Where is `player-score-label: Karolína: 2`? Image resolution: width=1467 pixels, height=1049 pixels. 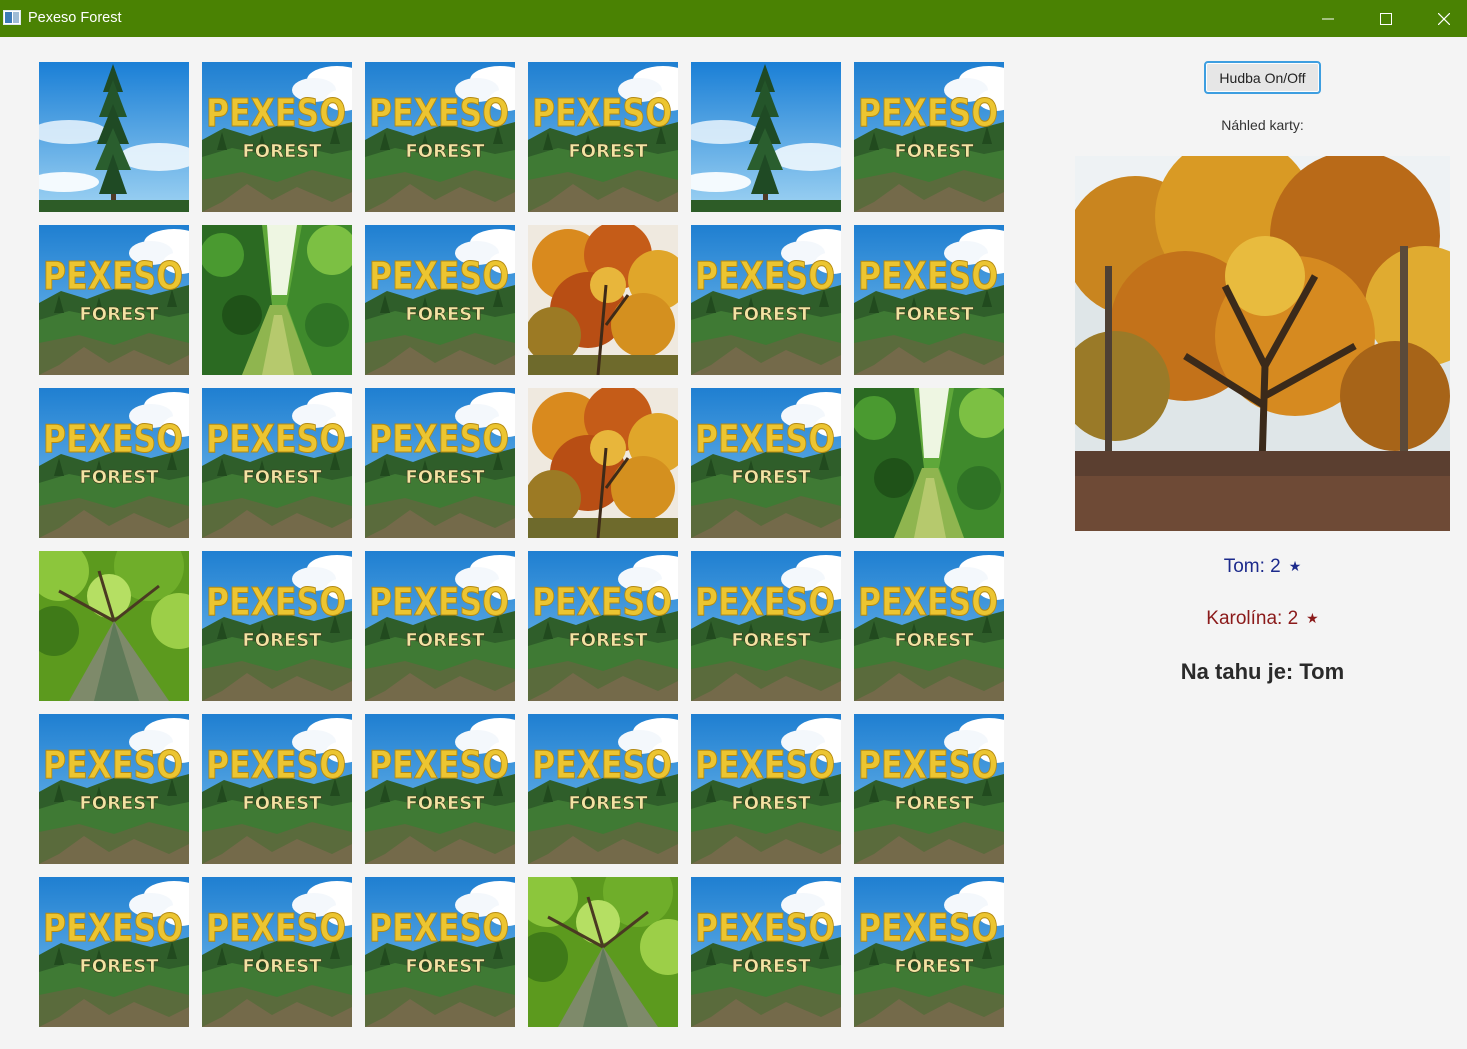
player-score-label: Karolína: 2 is located at coordinates (1252, 618).